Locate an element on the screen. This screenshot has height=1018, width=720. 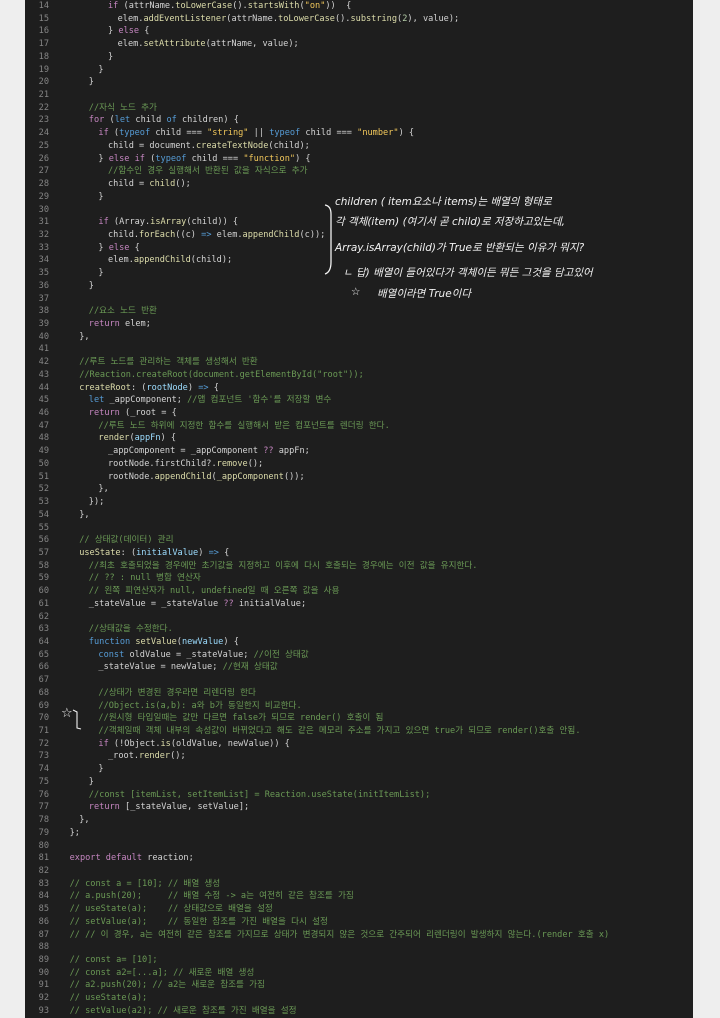
line-number: 50 is located at coordinates (43, 463).